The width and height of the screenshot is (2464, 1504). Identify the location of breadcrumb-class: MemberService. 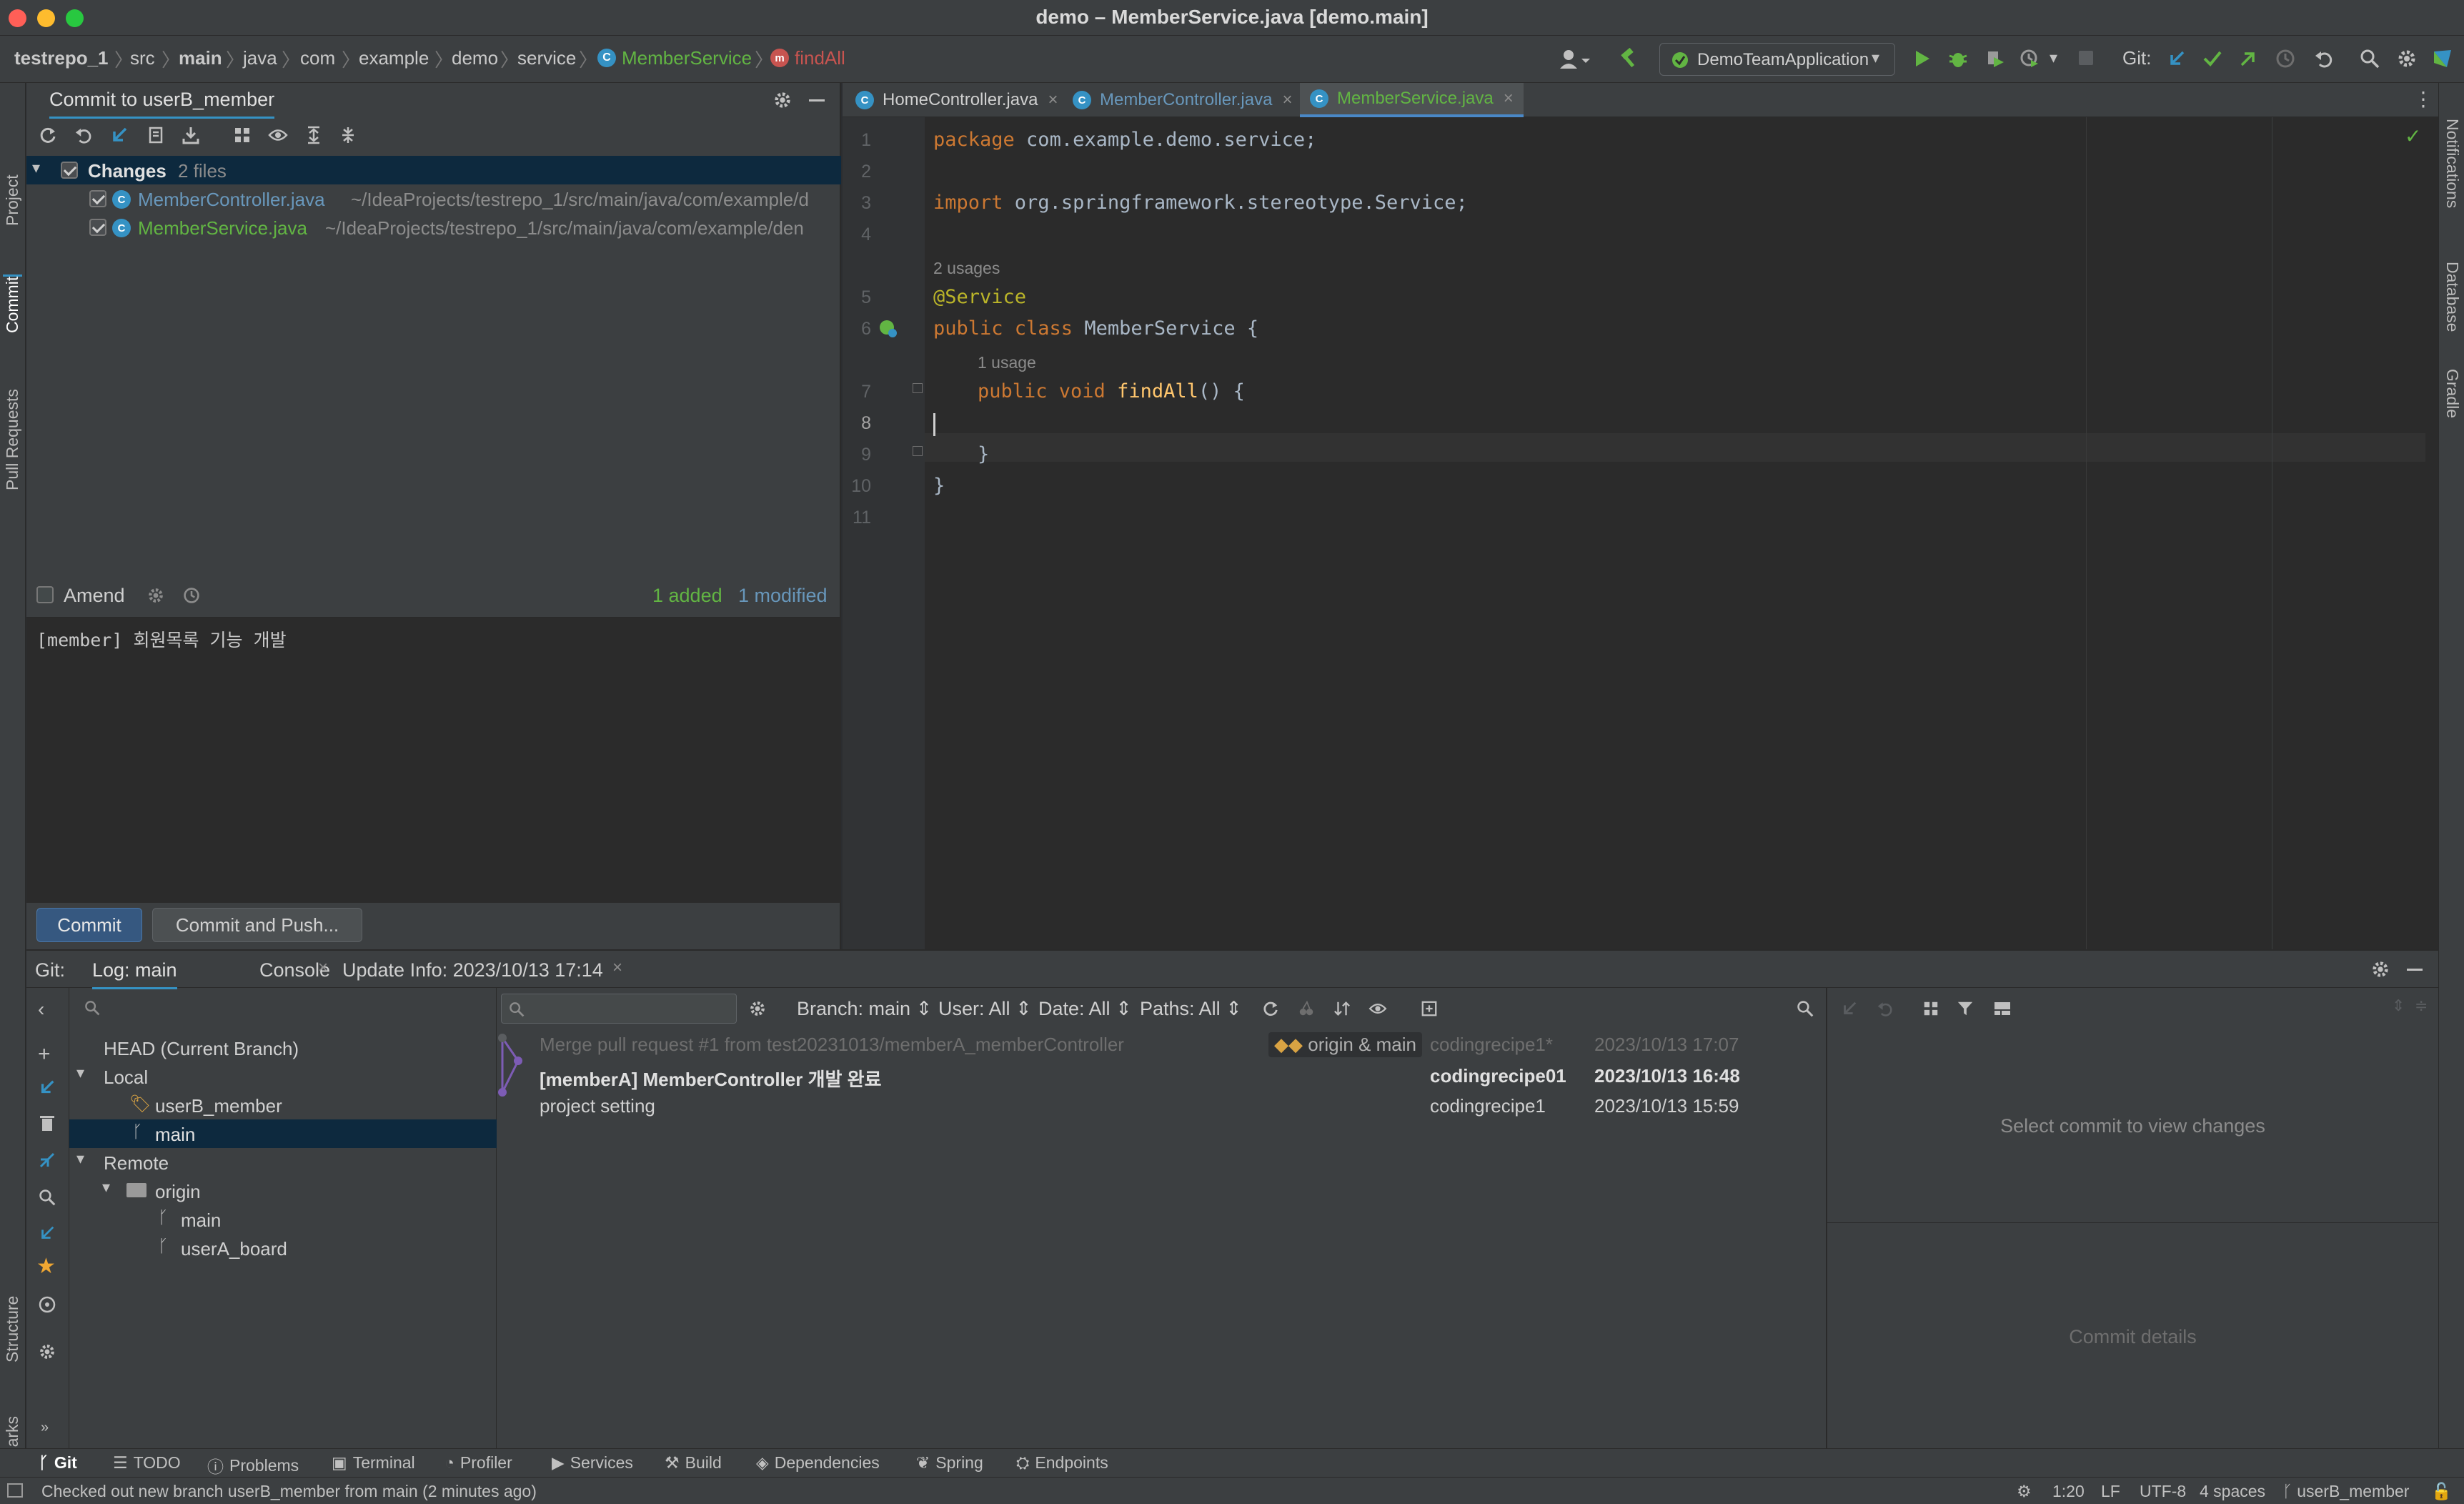
(687, 58).